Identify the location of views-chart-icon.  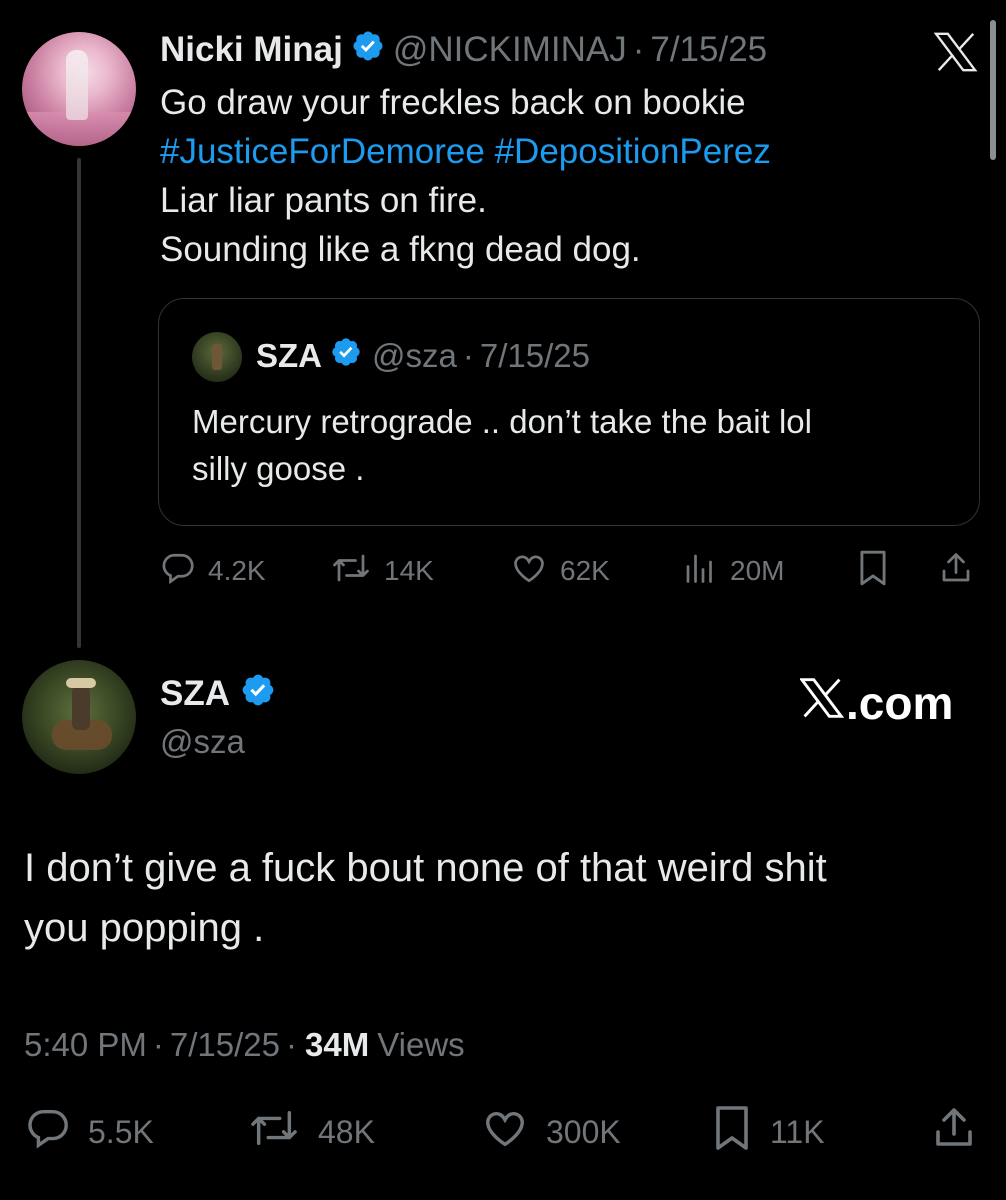
(706, 571).